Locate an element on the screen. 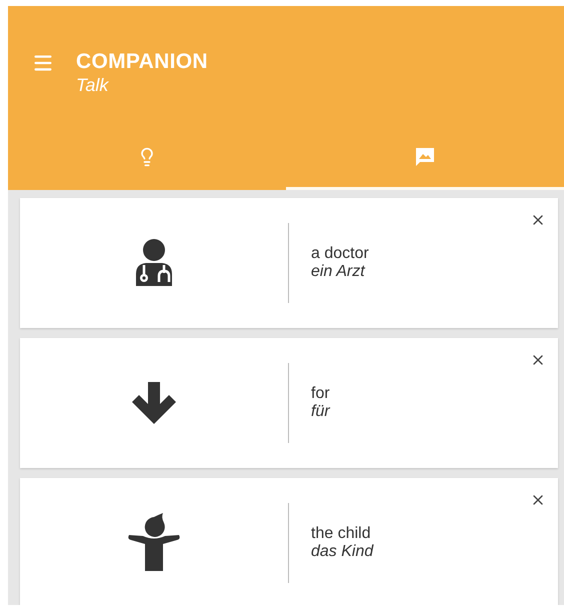 This screenshot has height=611, width=564. german-word: für is located at coordinates (321, 412).